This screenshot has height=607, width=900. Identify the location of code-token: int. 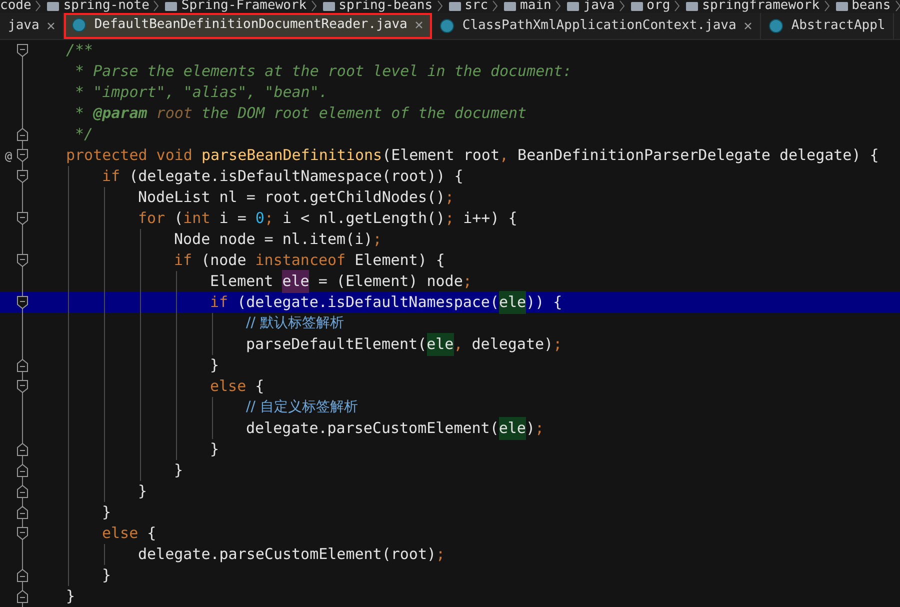
(197, 219).